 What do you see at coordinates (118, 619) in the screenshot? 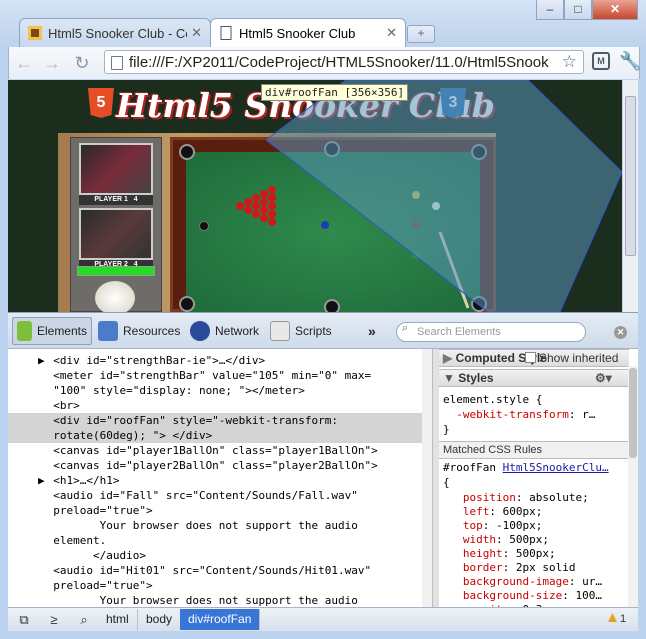
I see `breadcrumb-html: html` at bounding box center [118, 619].